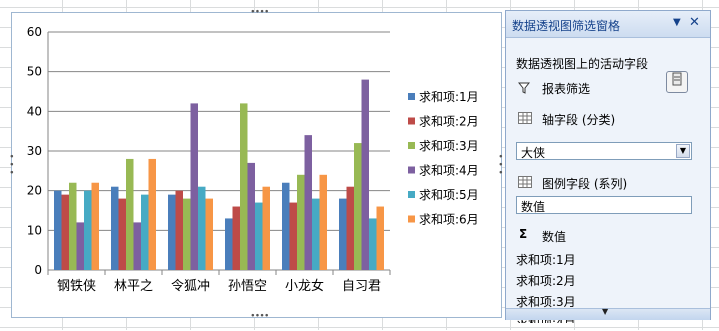 This screenshot has height=331, width=719. What do you see at coordinates (604, 205) in the screenshot?
I see `legend-field-box: 数值` at bounding box center [604, 205].